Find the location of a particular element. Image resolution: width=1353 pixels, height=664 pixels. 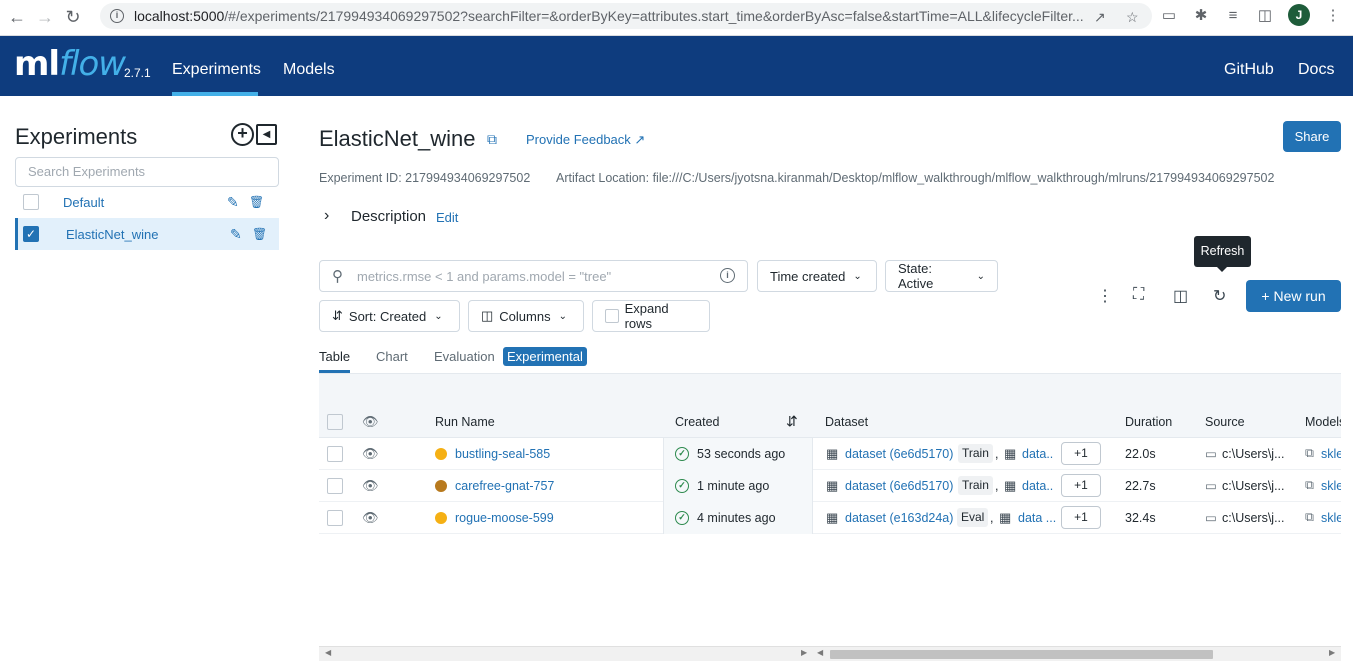

run-name-link: carefree-gnat-757 is located at coordinates (504, 486).